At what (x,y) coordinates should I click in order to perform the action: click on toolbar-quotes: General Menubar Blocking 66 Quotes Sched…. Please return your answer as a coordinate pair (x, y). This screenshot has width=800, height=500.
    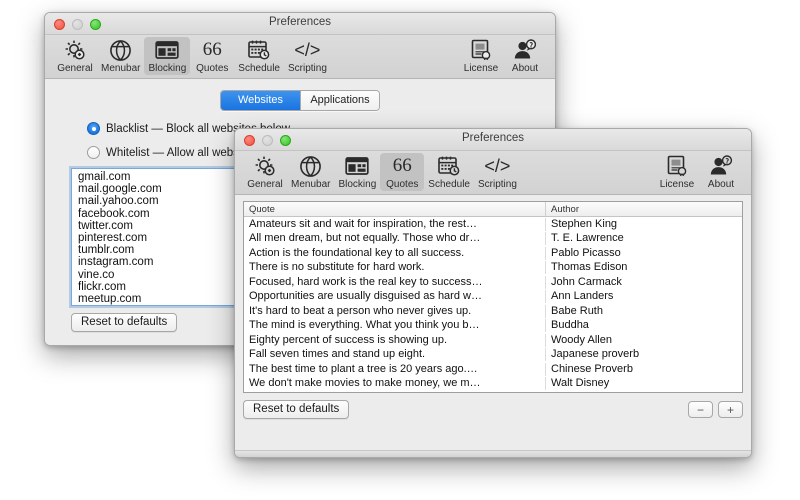
    Looking at the image, I should click on (493, 173).